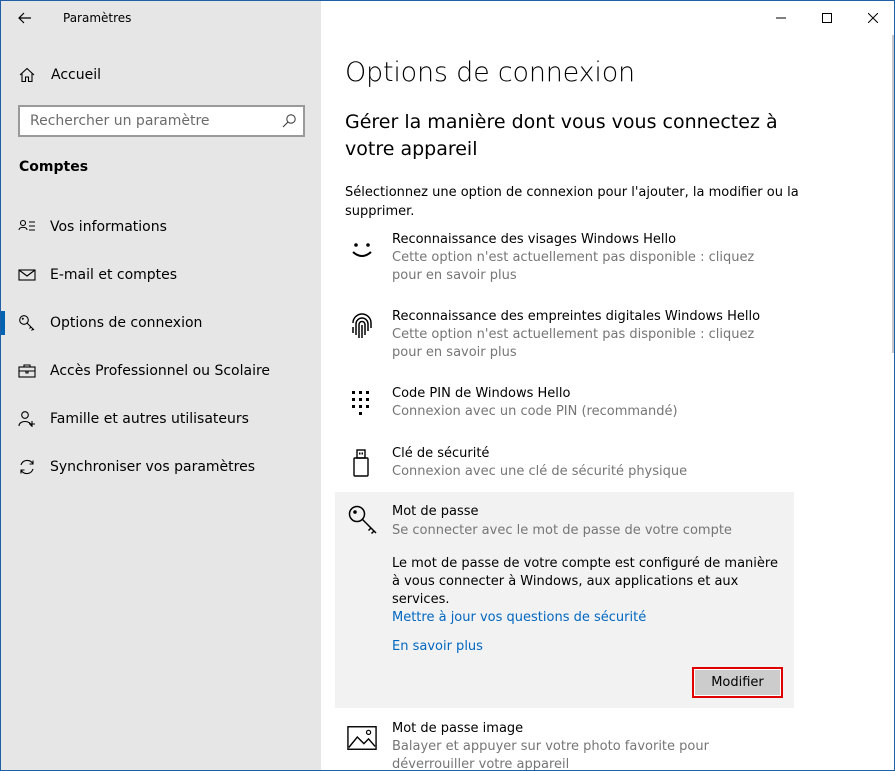 The image size is (895, 771). Describe the element at coordinates (481, 393) in the screenshot. I see `option-title: Code PIN de Windows Hello` at that location.